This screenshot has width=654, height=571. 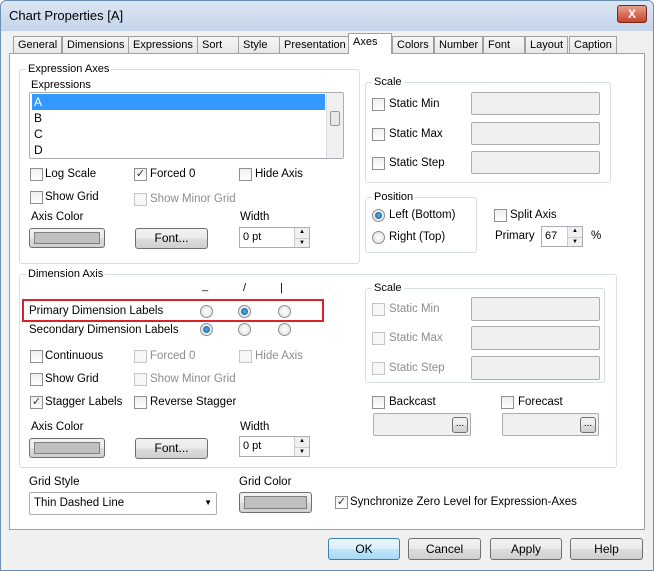 What do you see at coordinates (38, 45) in the screenshot?
I see `tab-general: General` at bounding box center [38, 45].